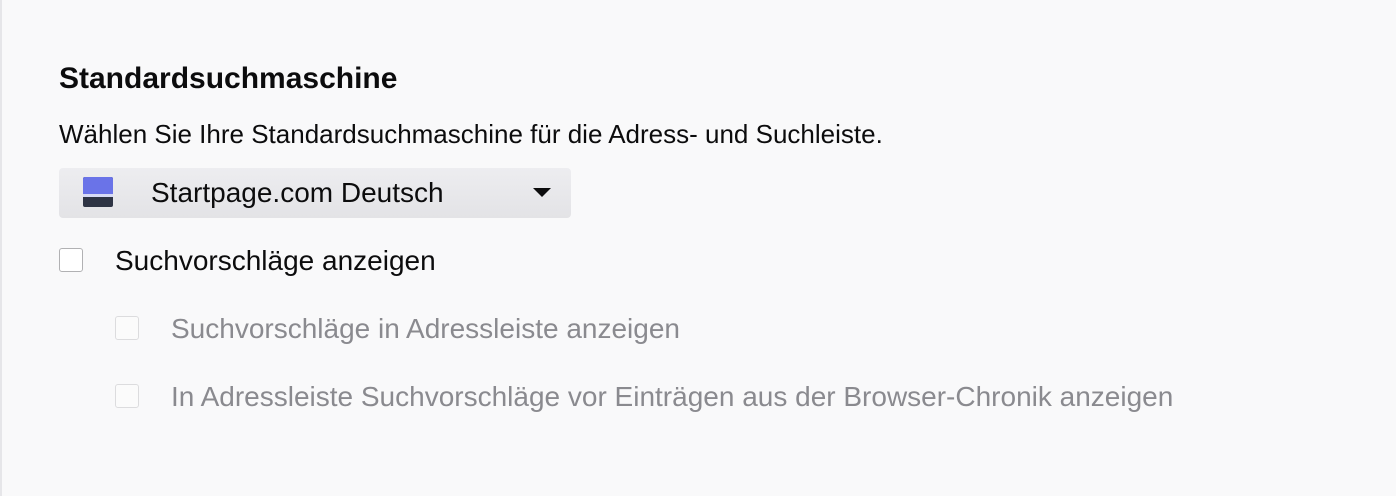 This screenshot has width=1396, height=496. Describe the element at coordinates (1, 248) in the screenshot. I see `page-left-border` at that location.